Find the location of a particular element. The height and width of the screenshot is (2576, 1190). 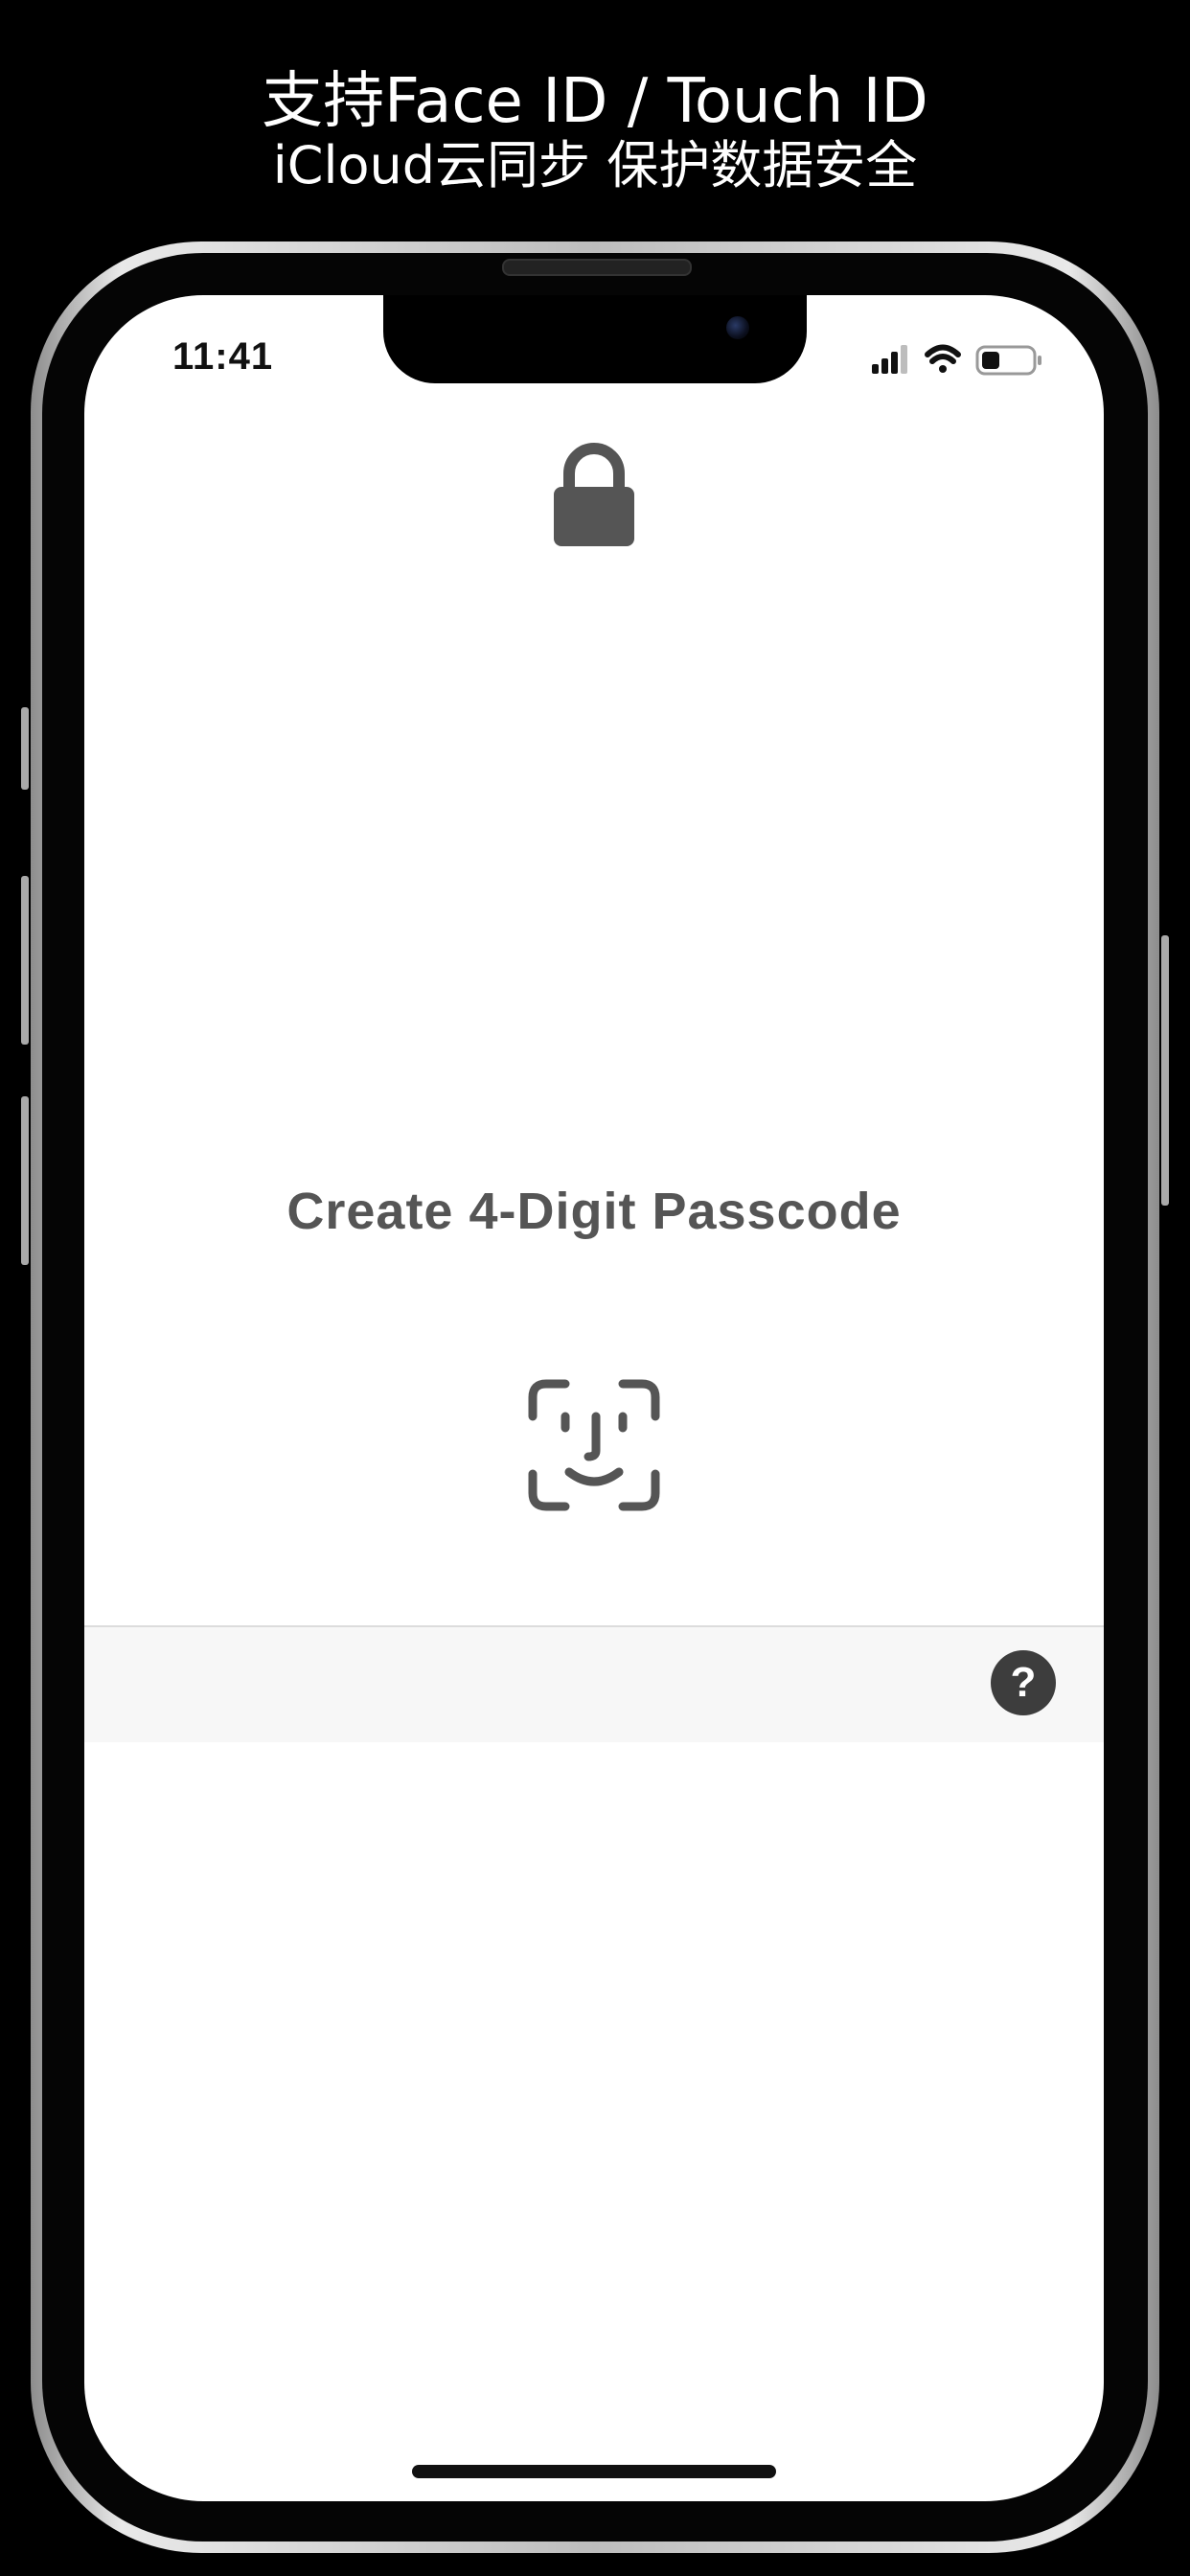

front-camera is located at coordinates (738, 327).